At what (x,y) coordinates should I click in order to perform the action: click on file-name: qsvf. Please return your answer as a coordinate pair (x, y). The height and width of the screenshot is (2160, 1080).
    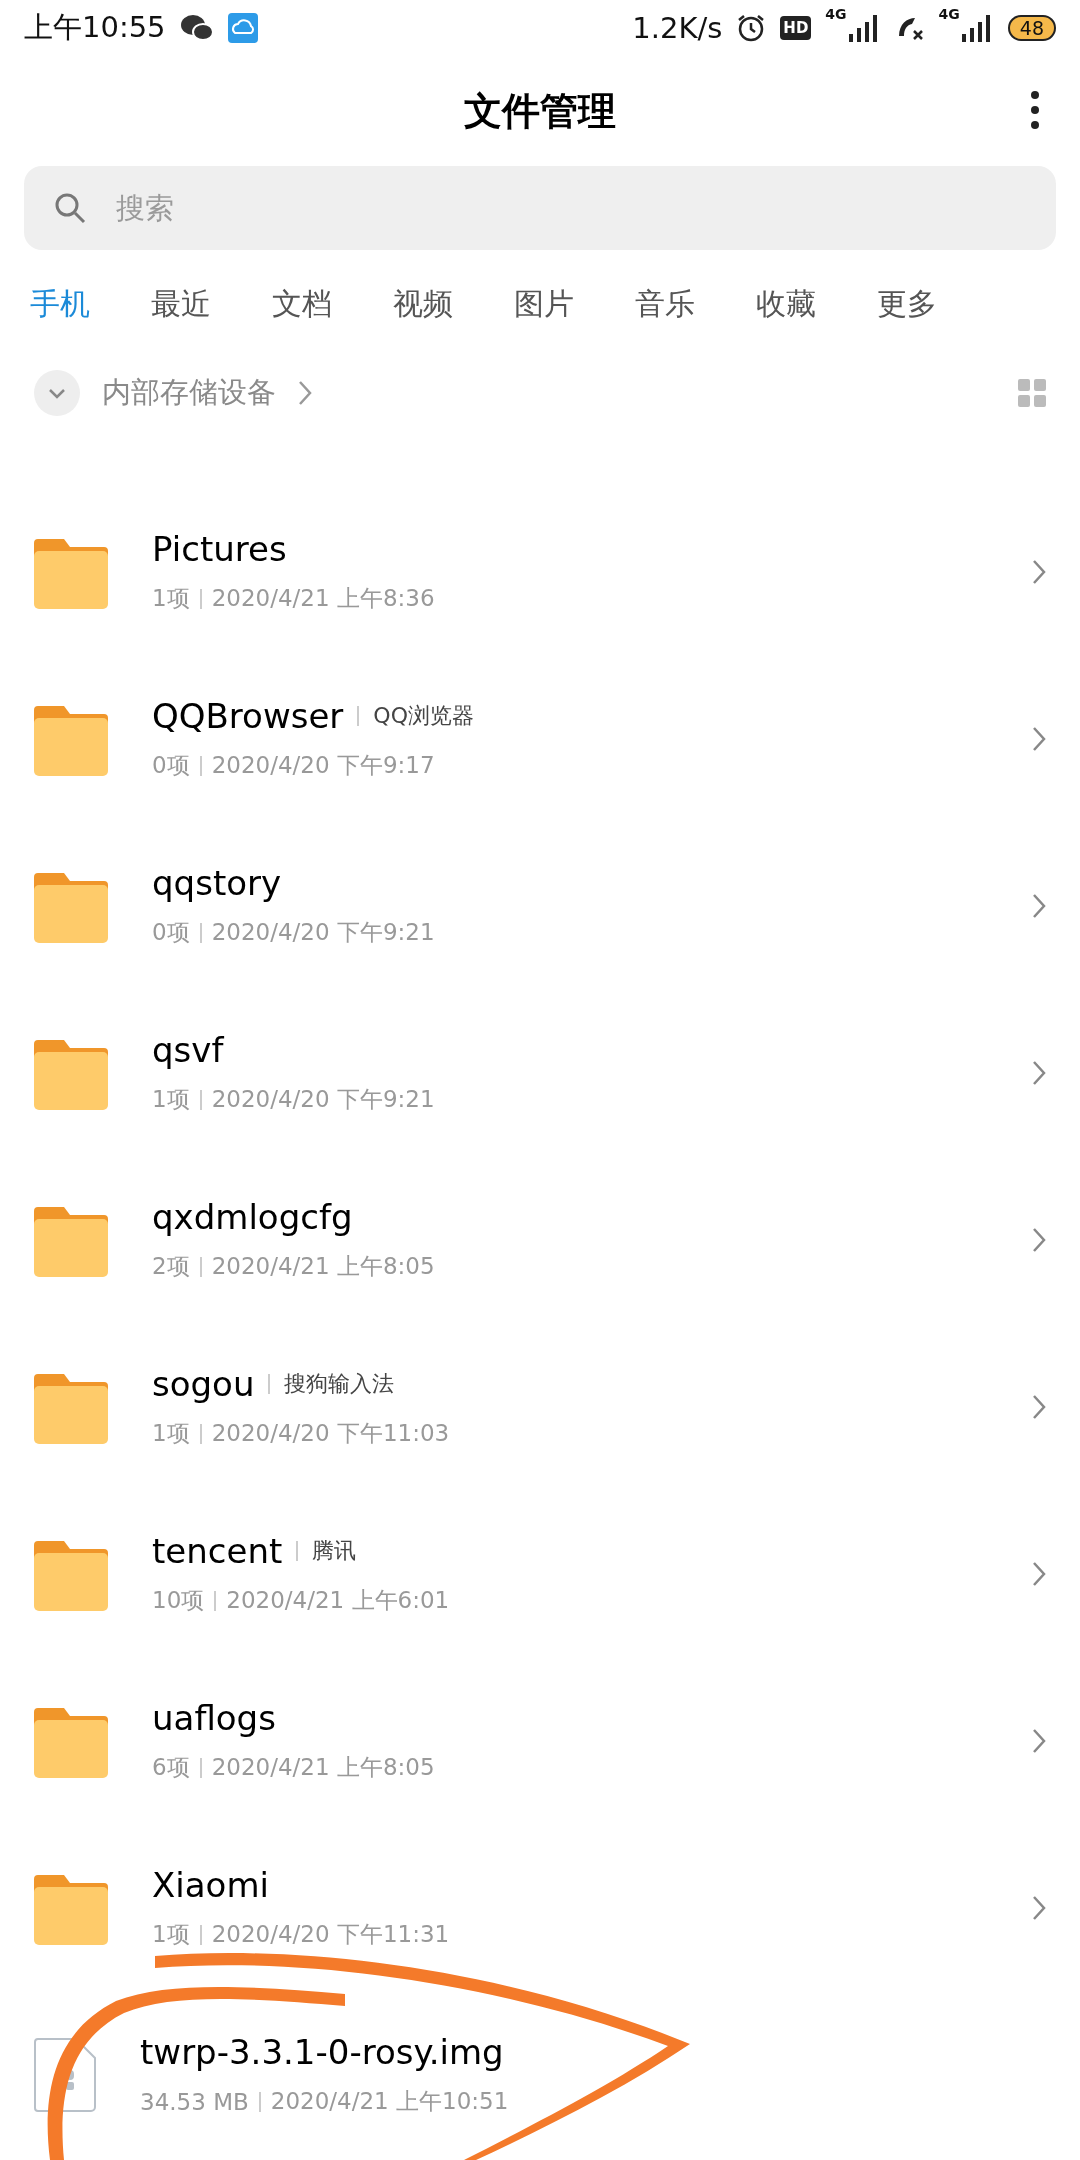
    Looking at the image, I should click on (188, 1050).